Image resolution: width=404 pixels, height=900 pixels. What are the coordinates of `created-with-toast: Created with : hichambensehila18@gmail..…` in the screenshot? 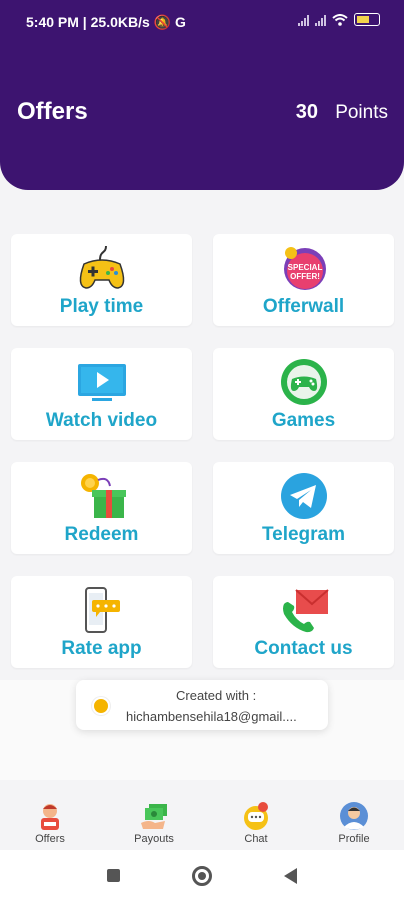 It's located at (202, 705).